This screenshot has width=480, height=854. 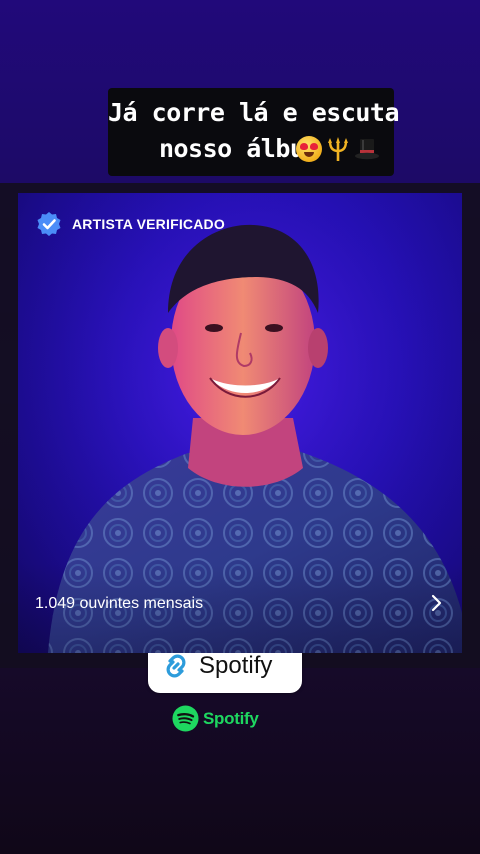 I want to click on verified-badge-icon, so click(x=49, y=224).